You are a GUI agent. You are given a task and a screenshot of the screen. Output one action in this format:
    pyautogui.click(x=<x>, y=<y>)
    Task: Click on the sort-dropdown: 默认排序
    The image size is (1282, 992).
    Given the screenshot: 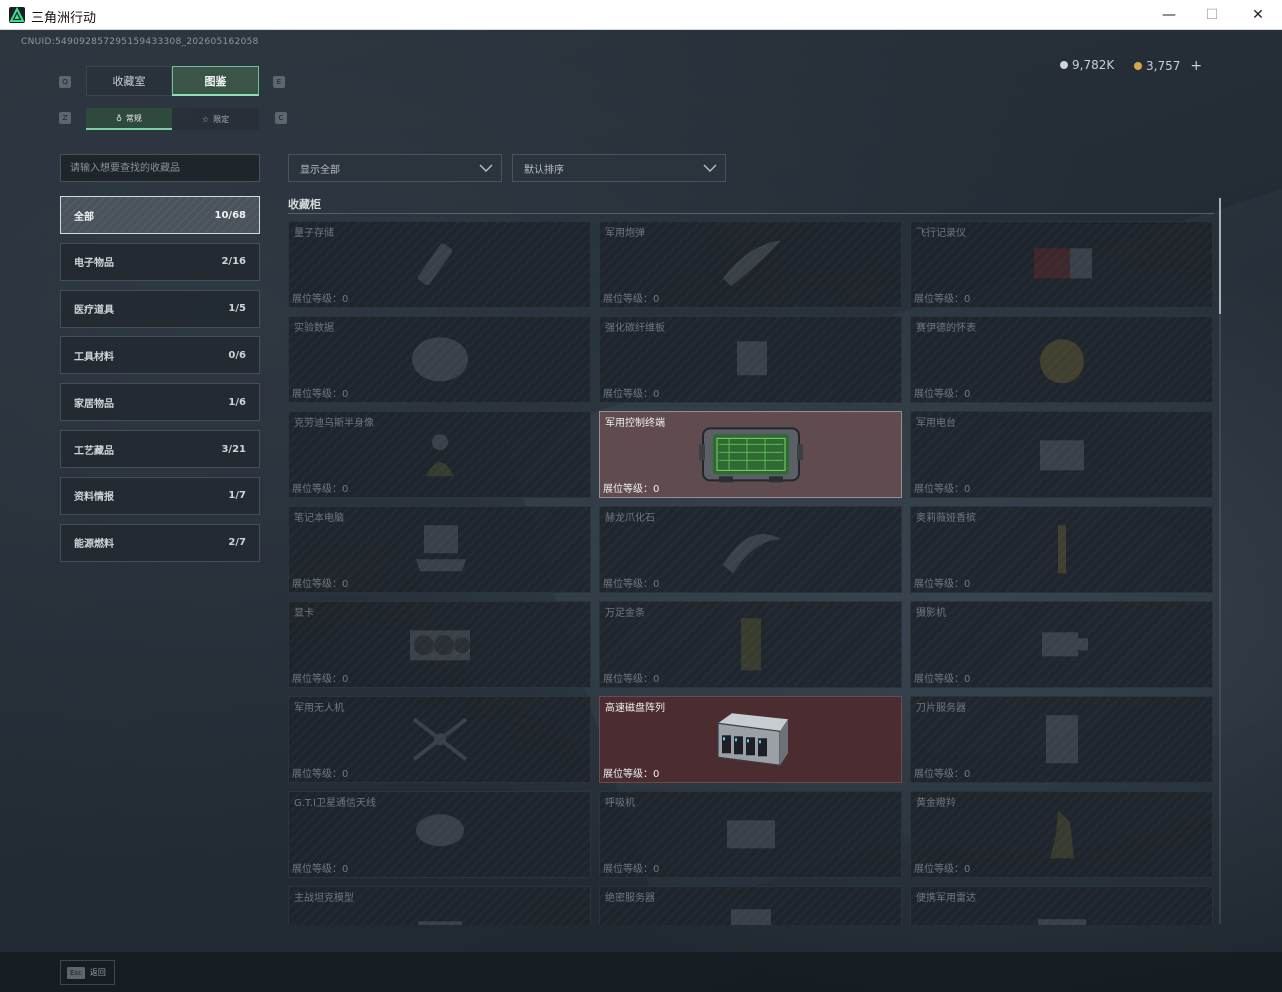 What is the action you would take?
    pyautogui.click(x=619, y=168)
    